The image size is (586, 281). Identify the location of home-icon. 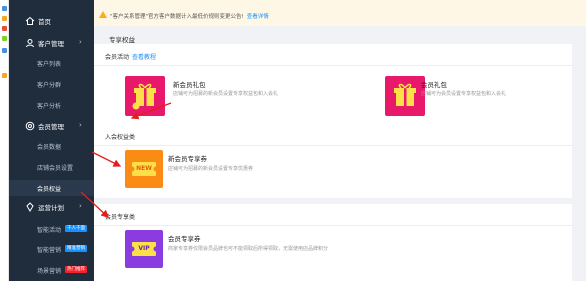
(30, 20).